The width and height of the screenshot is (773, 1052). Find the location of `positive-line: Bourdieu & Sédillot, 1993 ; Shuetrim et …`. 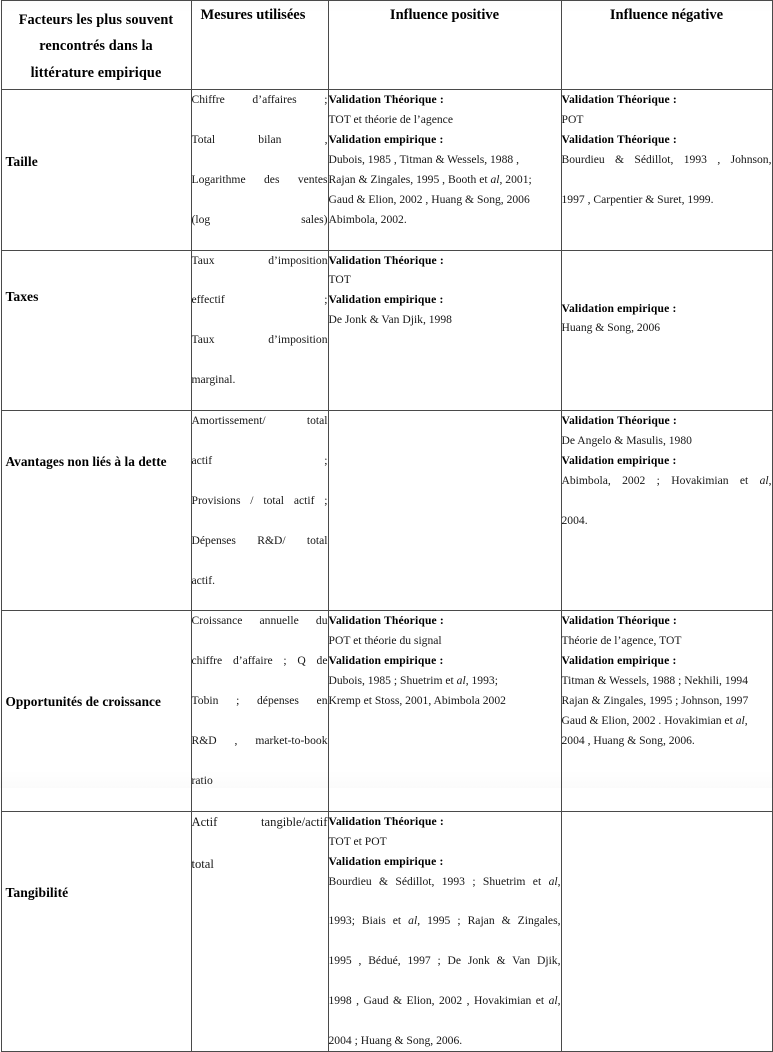

positive-line: Bourdieu & Sédillot, 1993 ; Shuetrim et … is located at coordinates (444, 881).